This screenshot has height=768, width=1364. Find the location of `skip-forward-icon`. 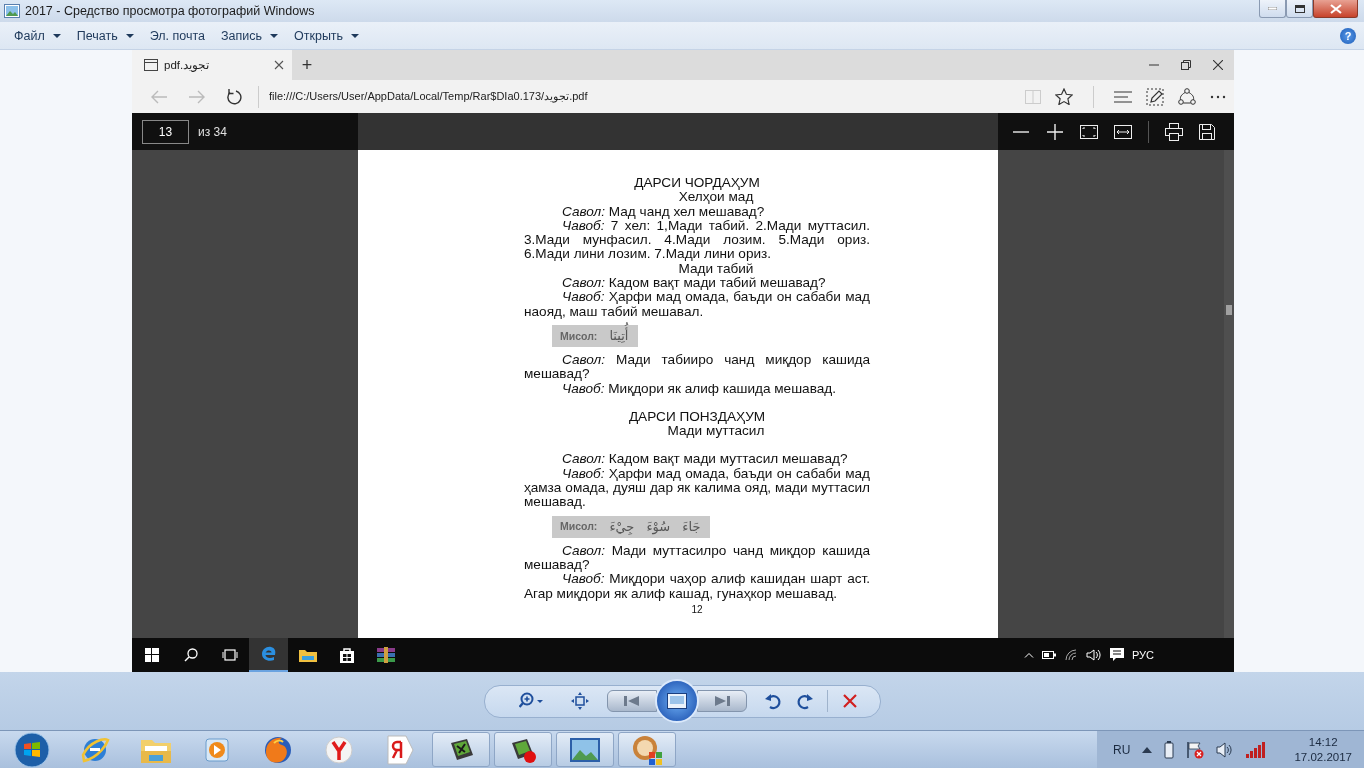

skip-forward-icon is located at coordinates (721, 701).